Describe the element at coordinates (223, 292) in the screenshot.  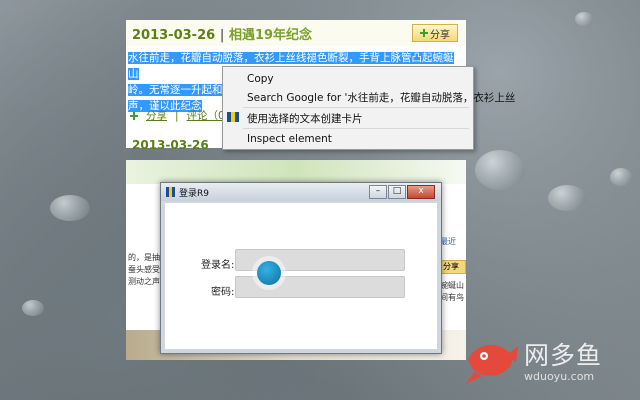
I see `password-label: 密码:` at that location.